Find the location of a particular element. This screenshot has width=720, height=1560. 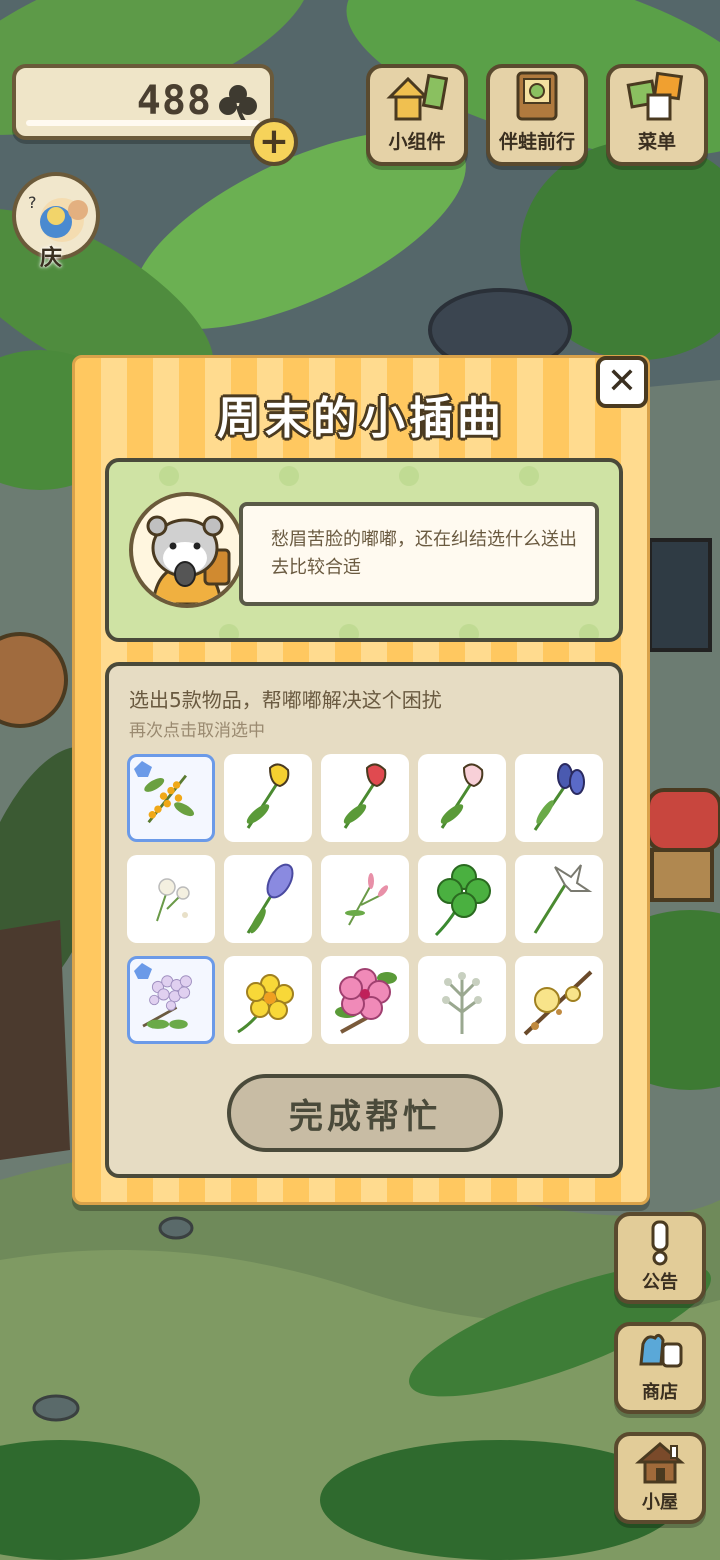

widget-button-label: 小组件 is located at coordinates (417, 142).